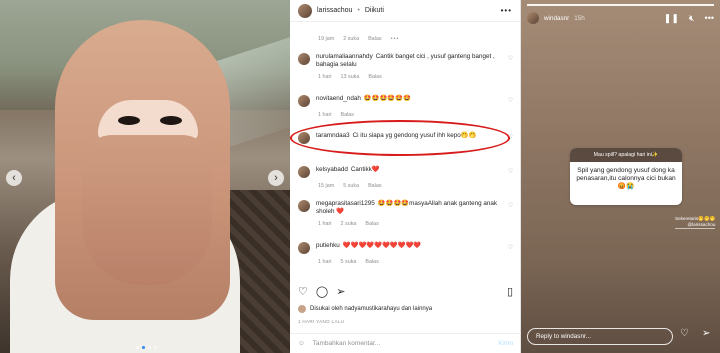  What do you see at coordinates (405, 291) in the screenshot?
I see `post-actions: ♡ ◯ ➢ ▯` at bounding box center [405, 291].